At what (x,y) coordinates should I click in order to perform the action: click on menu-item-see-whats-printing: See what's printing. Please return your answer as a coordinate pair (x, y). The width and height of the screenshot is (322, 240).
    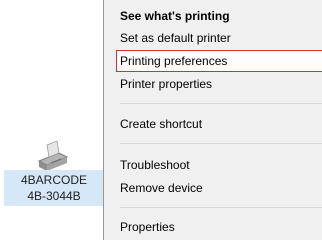
    Looking at the image, I should click on (219, 16).